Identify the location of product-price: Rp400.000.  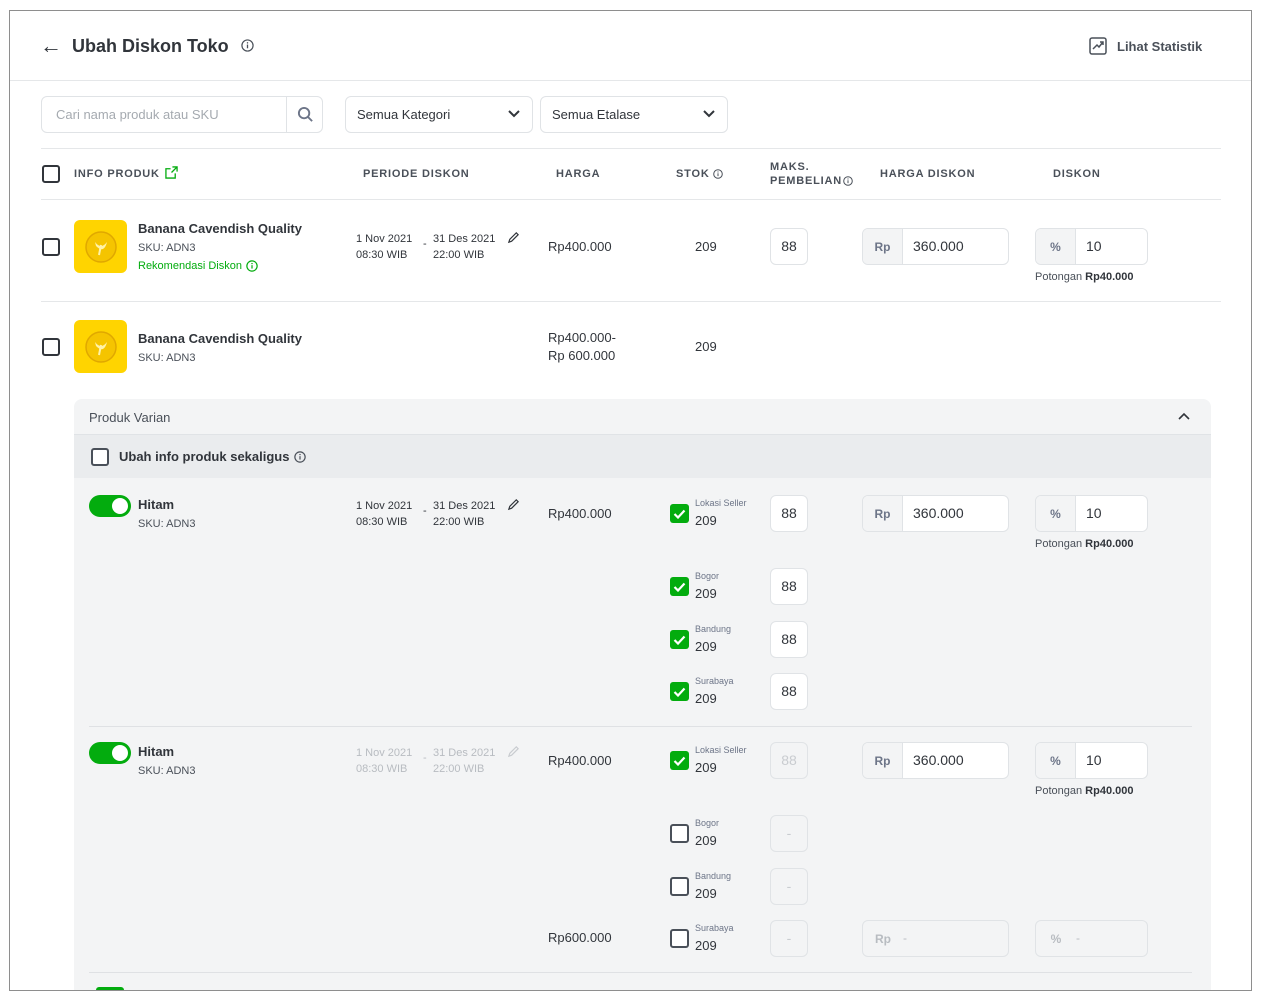
(580, 246).